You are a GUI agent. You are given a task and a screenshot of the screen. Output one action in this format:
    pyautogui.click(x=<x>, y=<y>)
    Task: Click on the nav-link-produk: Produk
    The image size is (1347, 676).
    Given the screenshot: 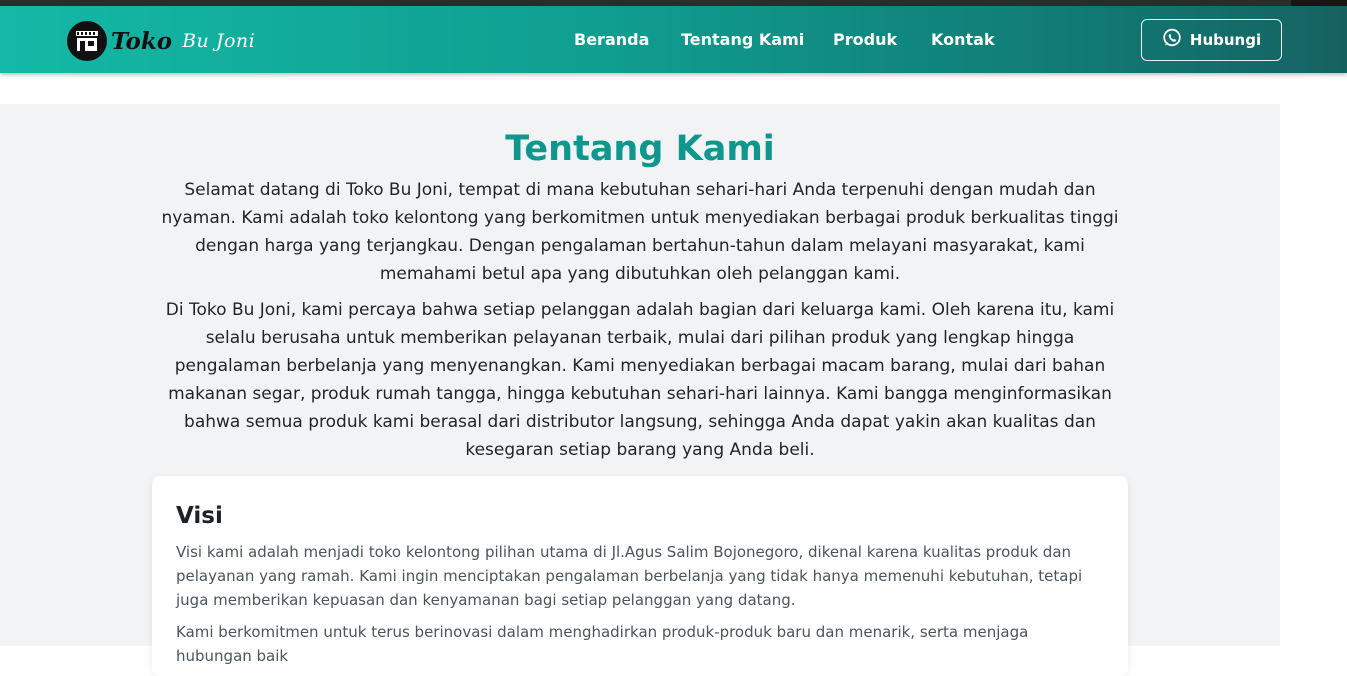 What is the action you would take?
    pyautogui.click(x=865, y=39)
    